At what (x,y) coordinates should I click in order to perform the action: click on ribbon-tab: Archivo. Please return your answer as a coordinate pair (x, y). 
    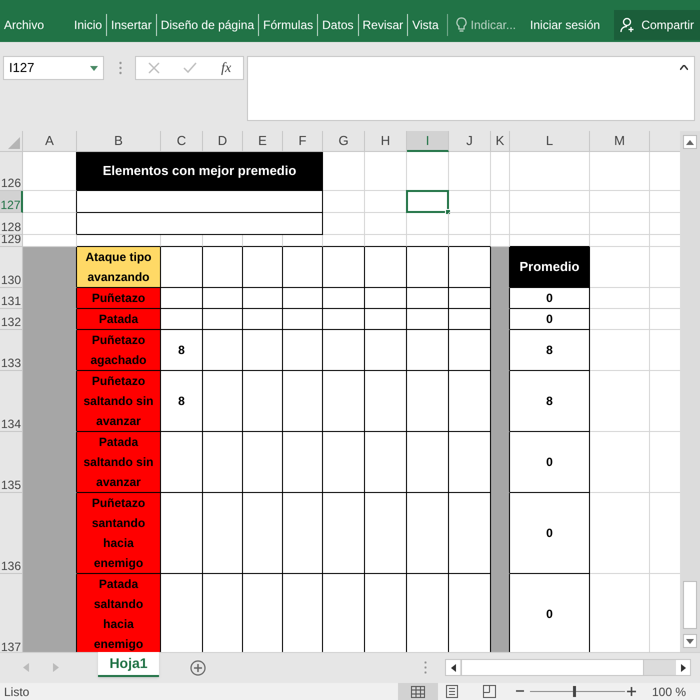
    Looking at the image, I should click on (24, 25).